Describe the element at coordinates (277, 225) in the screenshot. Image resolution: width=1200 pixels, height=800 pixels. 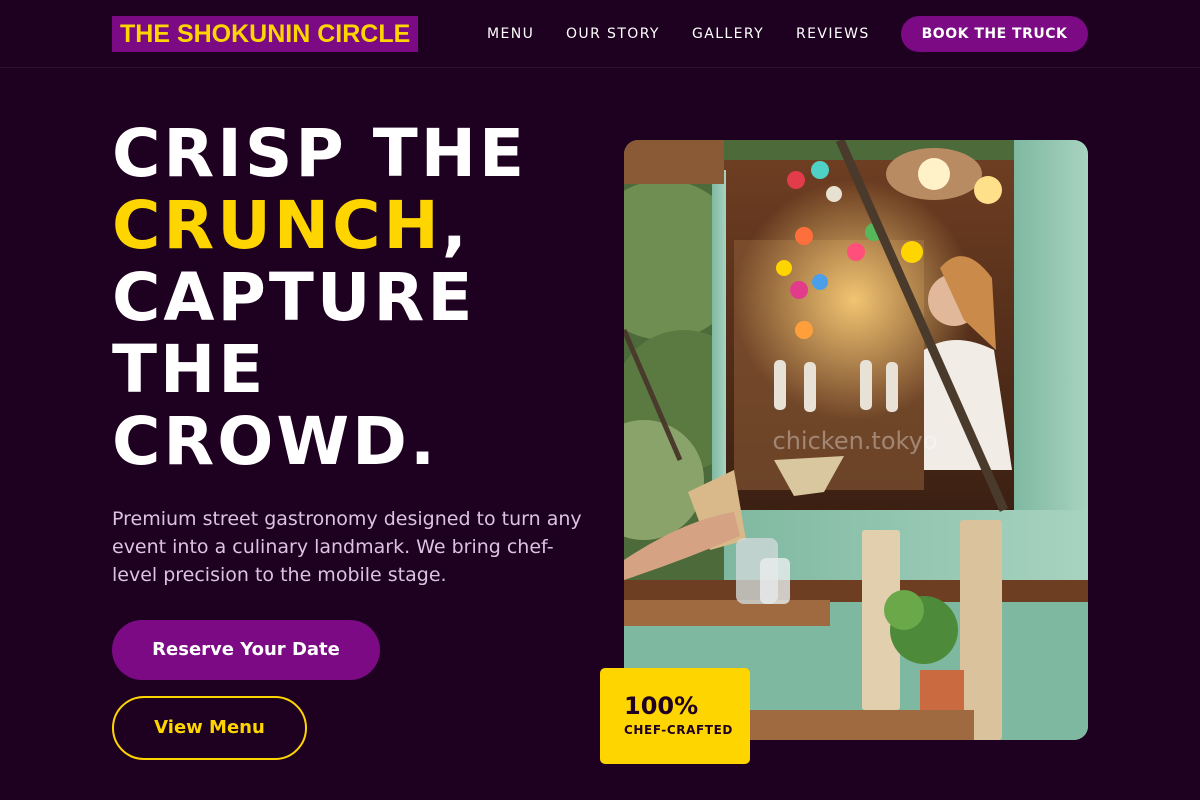
I see `headline-accent: CRUNCH` at that location.